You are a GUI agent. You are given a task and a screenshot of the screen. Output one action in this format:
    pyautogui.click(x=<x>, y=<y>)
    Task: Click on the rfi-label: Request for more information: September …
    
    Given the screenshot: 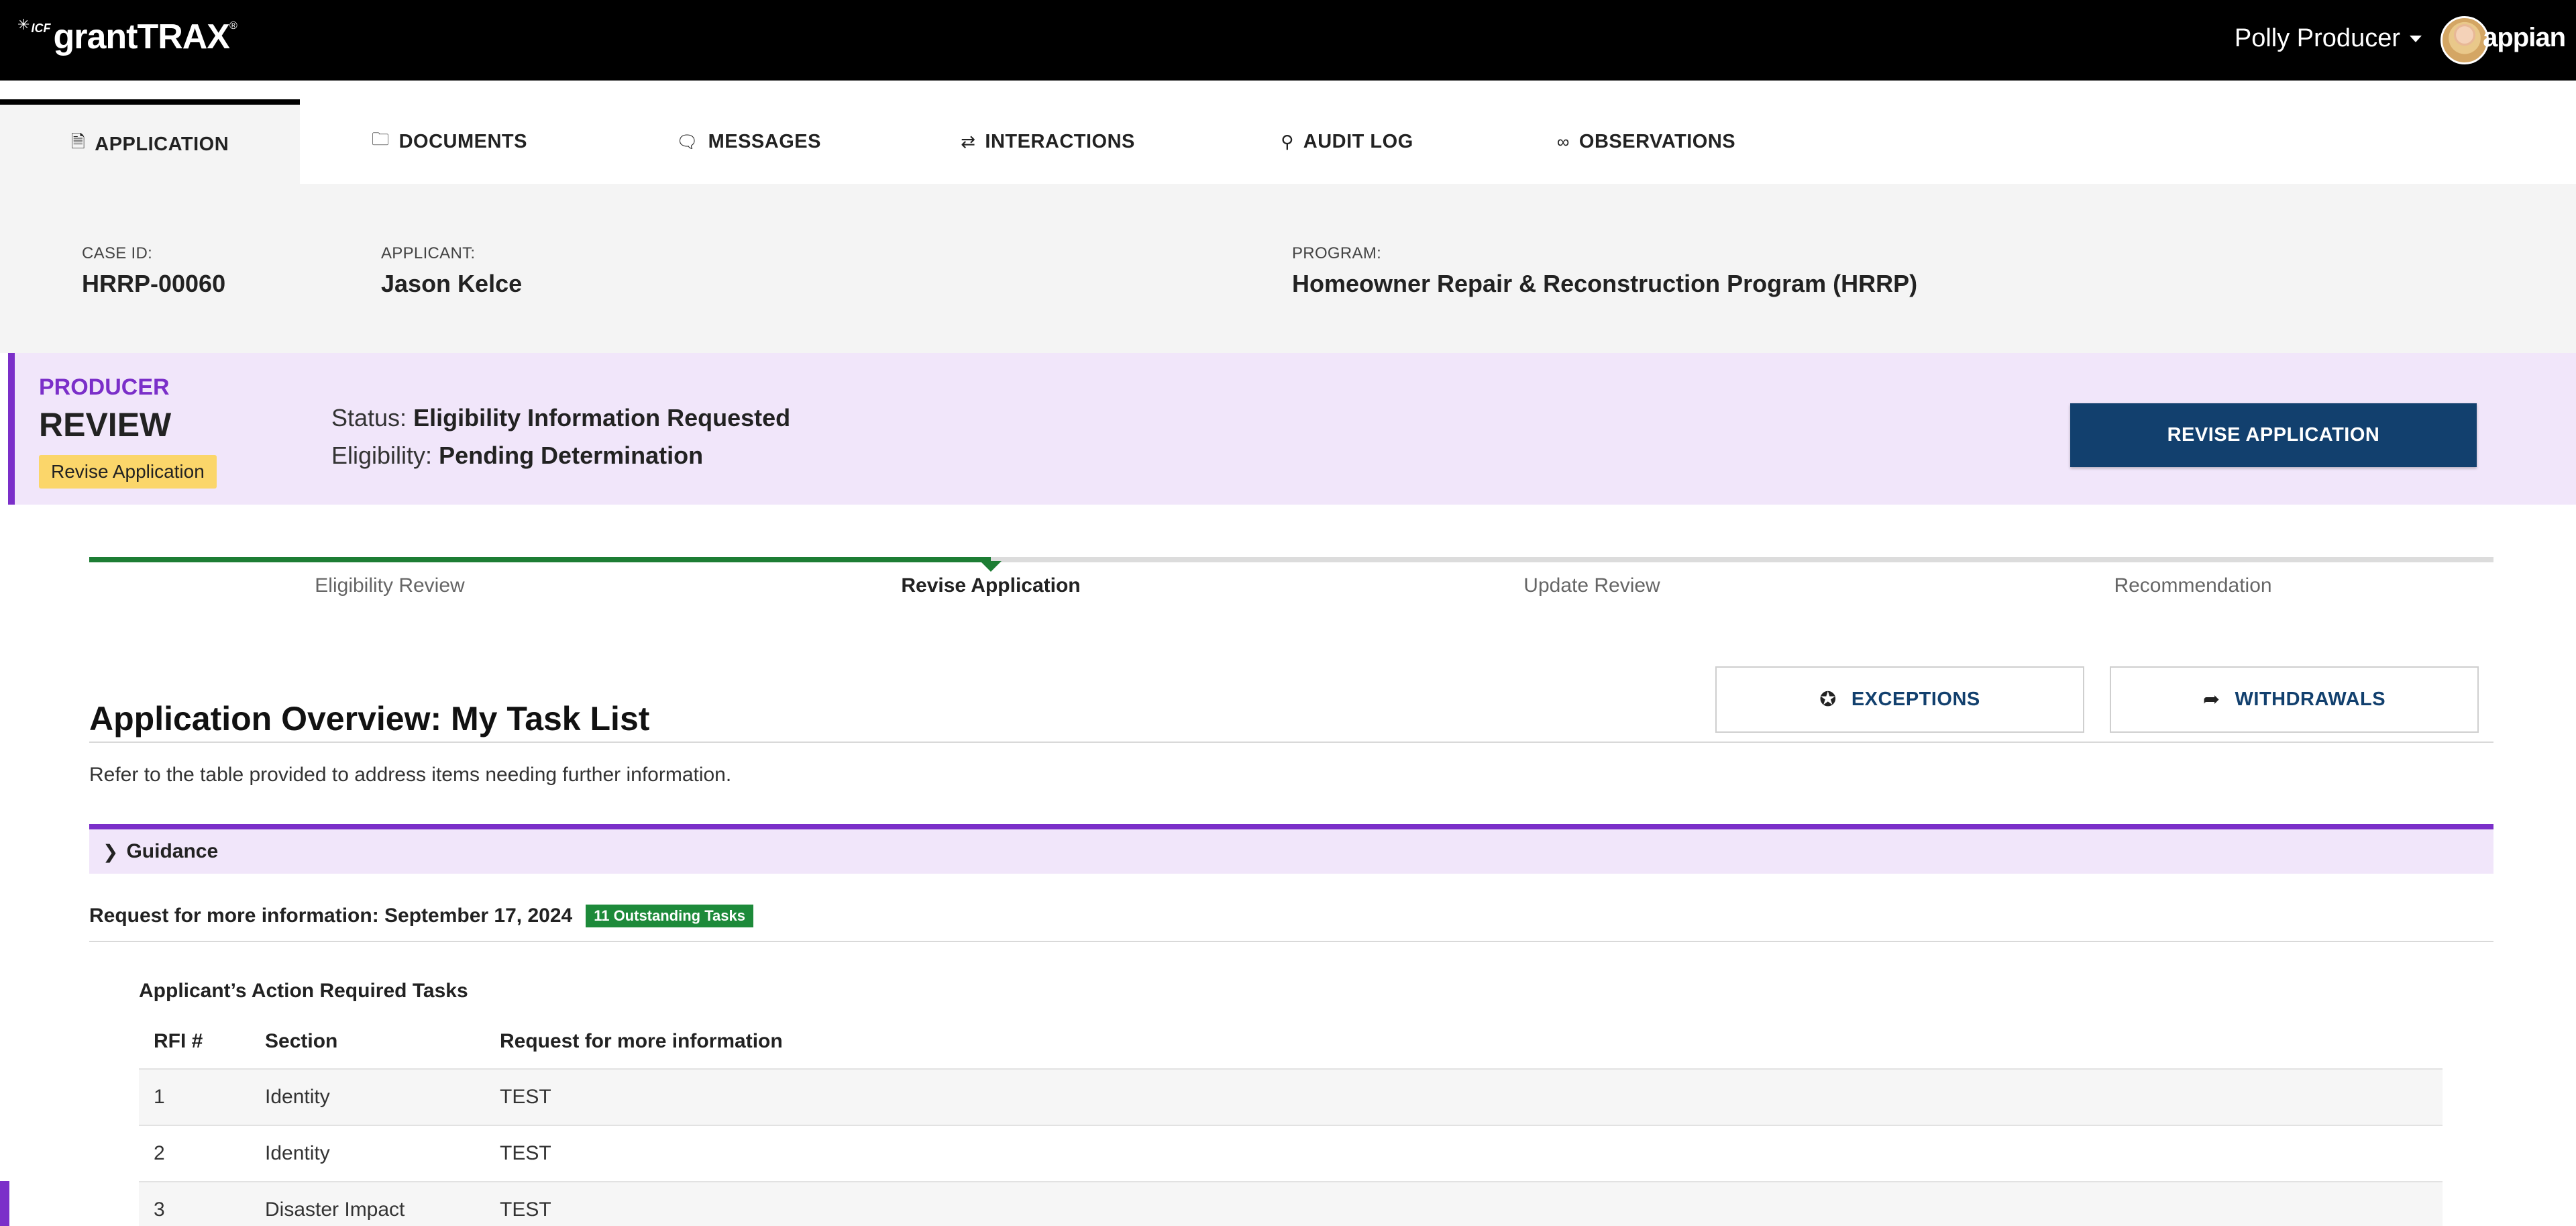 What is the action you would take?
    pyautogui.click(x=331, y=916)
    